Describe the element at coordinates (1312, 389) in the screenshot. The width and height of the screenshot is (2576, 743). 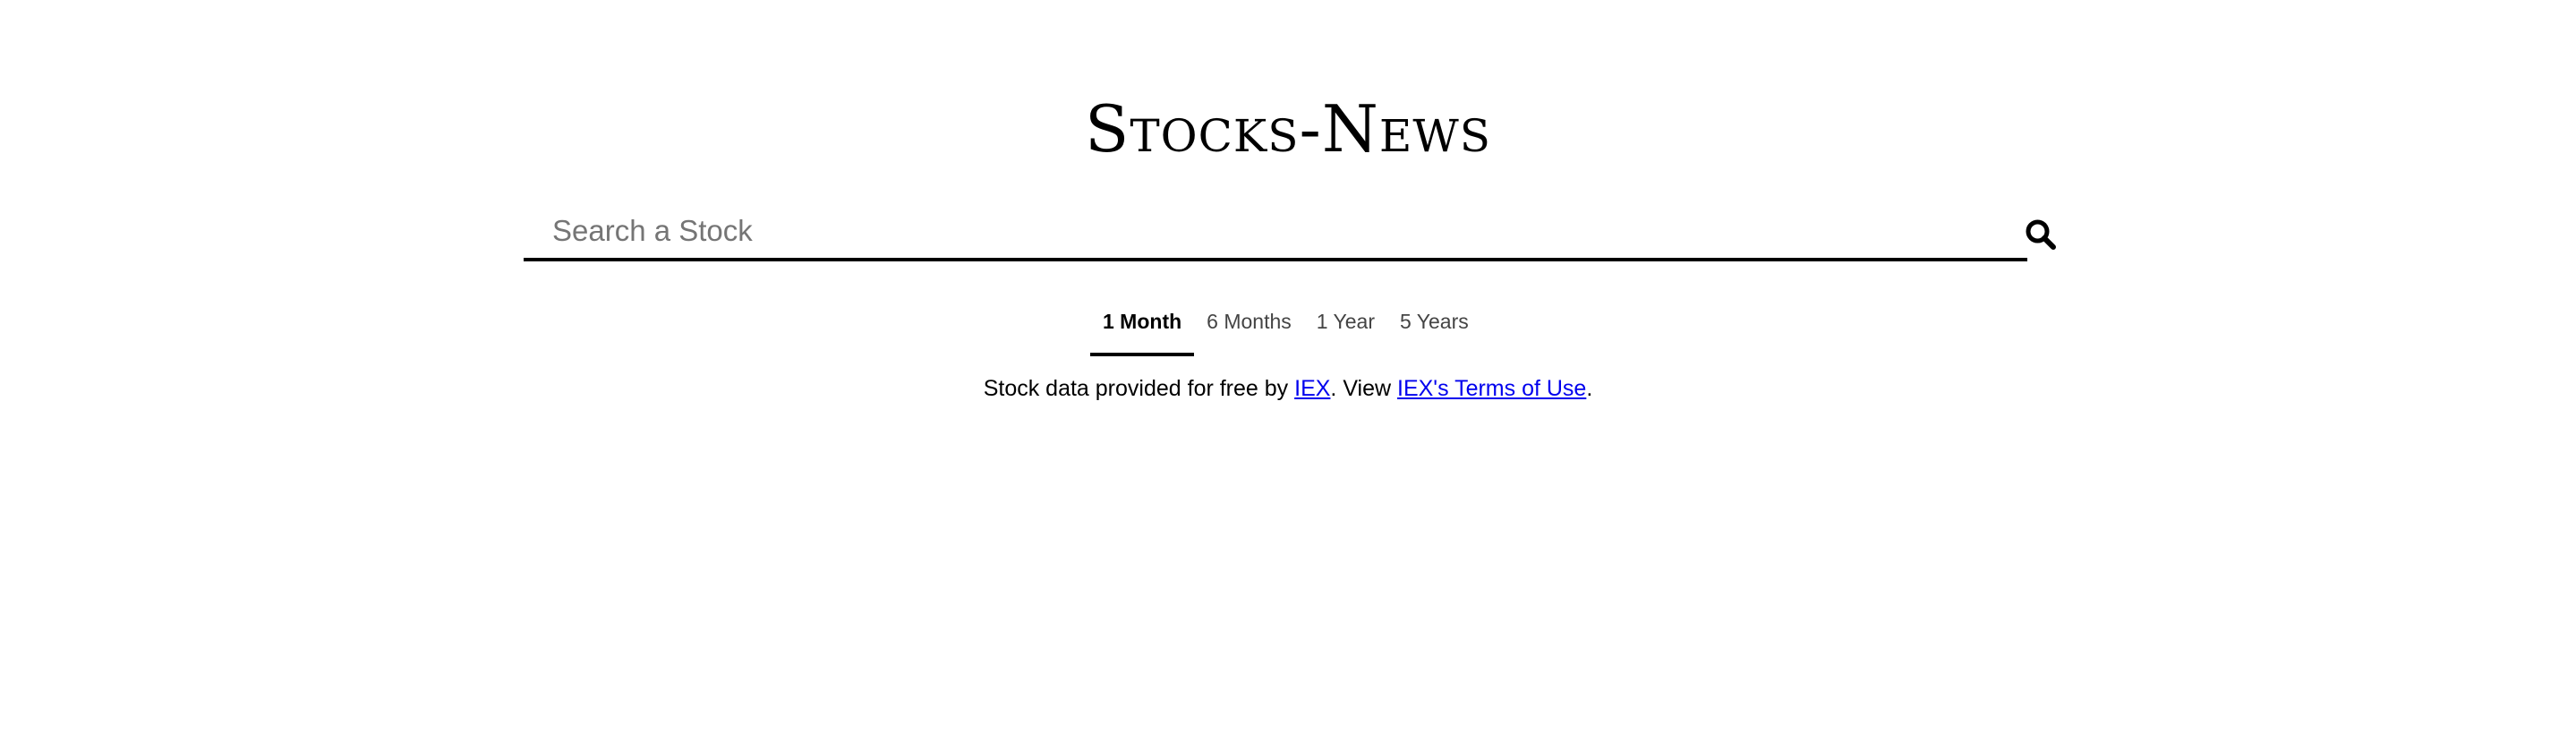
I see `iex-link: IEX` at that location.